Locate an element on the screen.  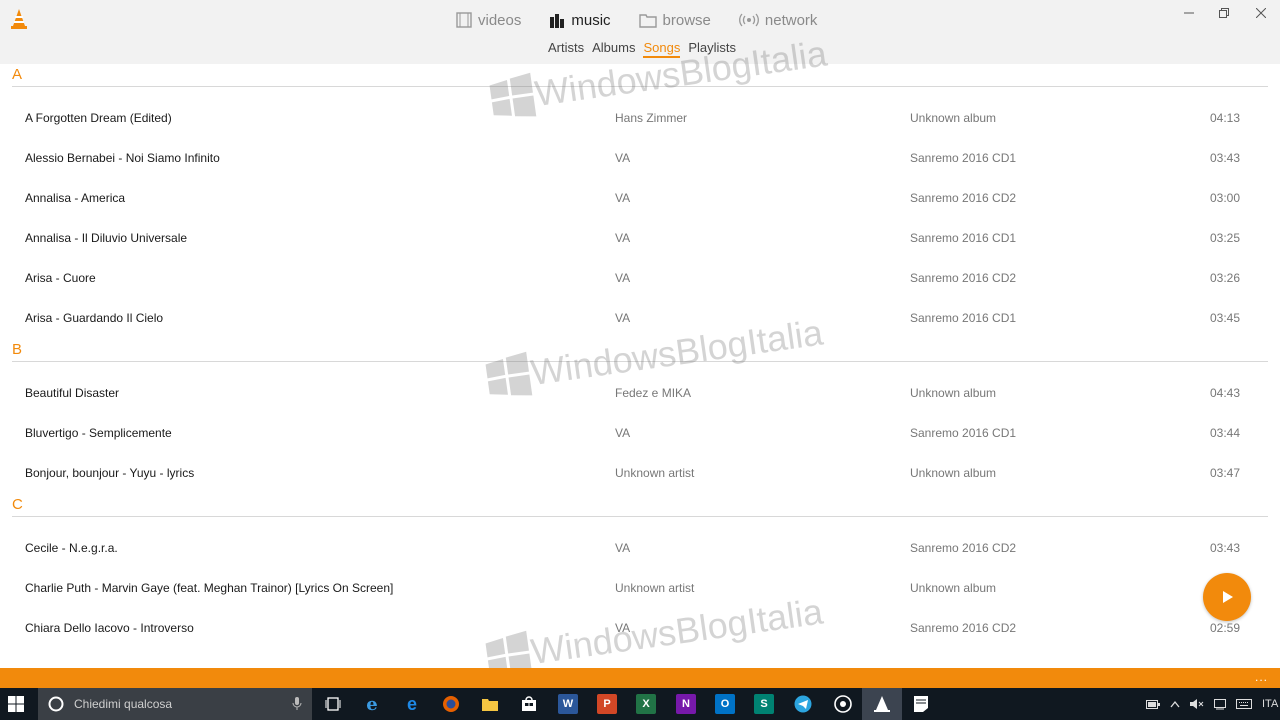
windows-start-icon is located at coordinates (16, 704).